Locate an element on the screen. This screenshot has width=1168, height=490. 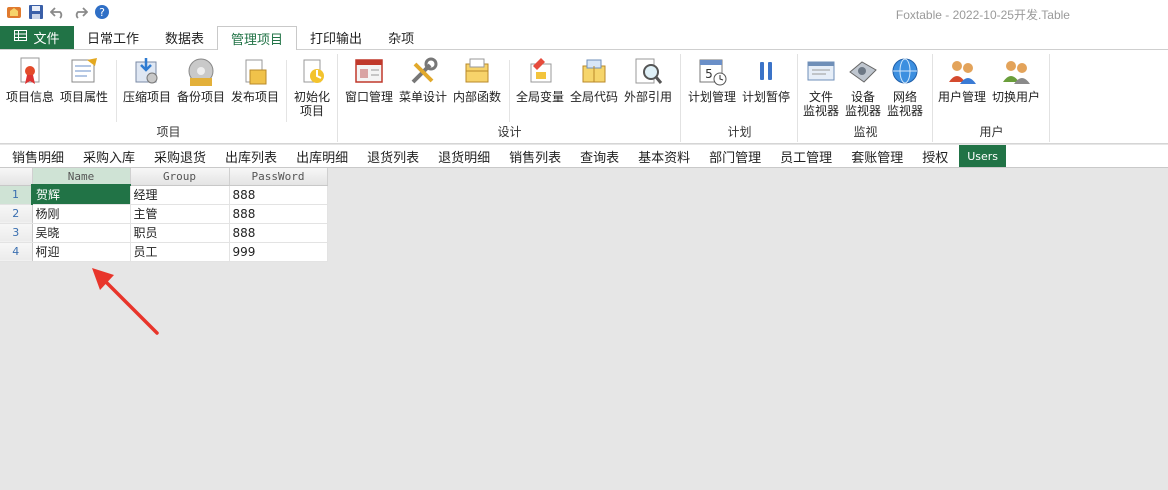
annotation-arrow is located at coordinates (125, 301).